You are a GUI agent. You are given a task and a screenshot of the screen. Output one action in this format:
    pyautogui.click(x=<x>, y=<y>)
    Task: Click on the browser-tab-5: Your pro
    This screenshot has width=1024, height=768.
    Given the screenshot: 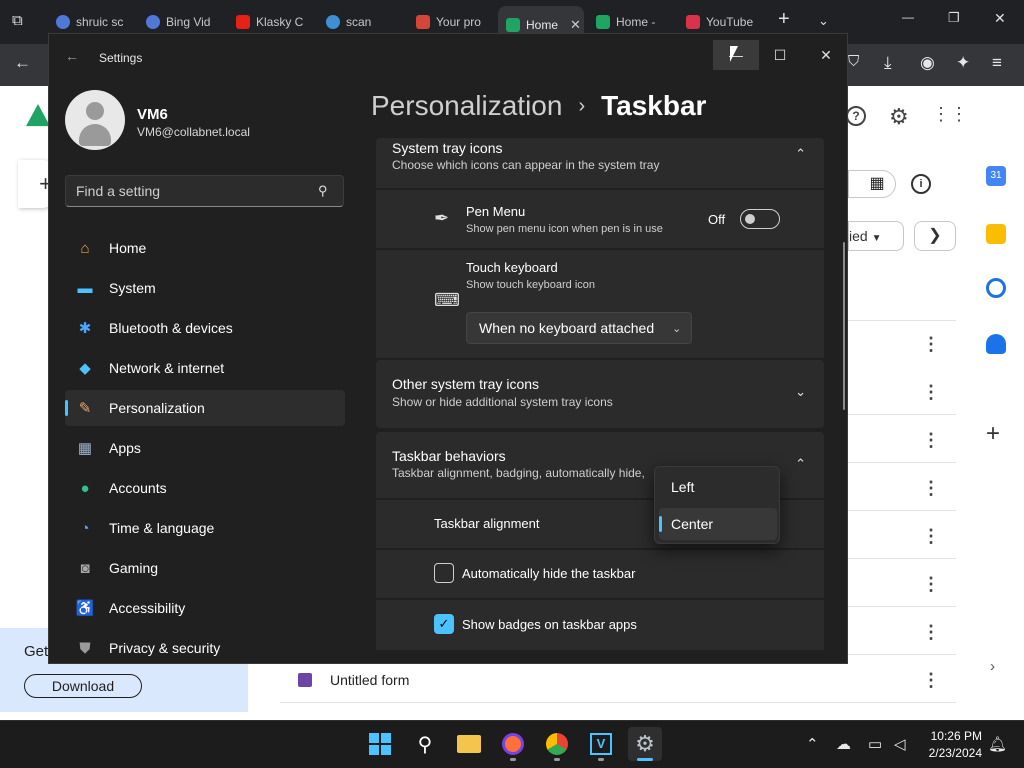 What is the action you would take?
    pyautogui.click(x=450, y=22)
    